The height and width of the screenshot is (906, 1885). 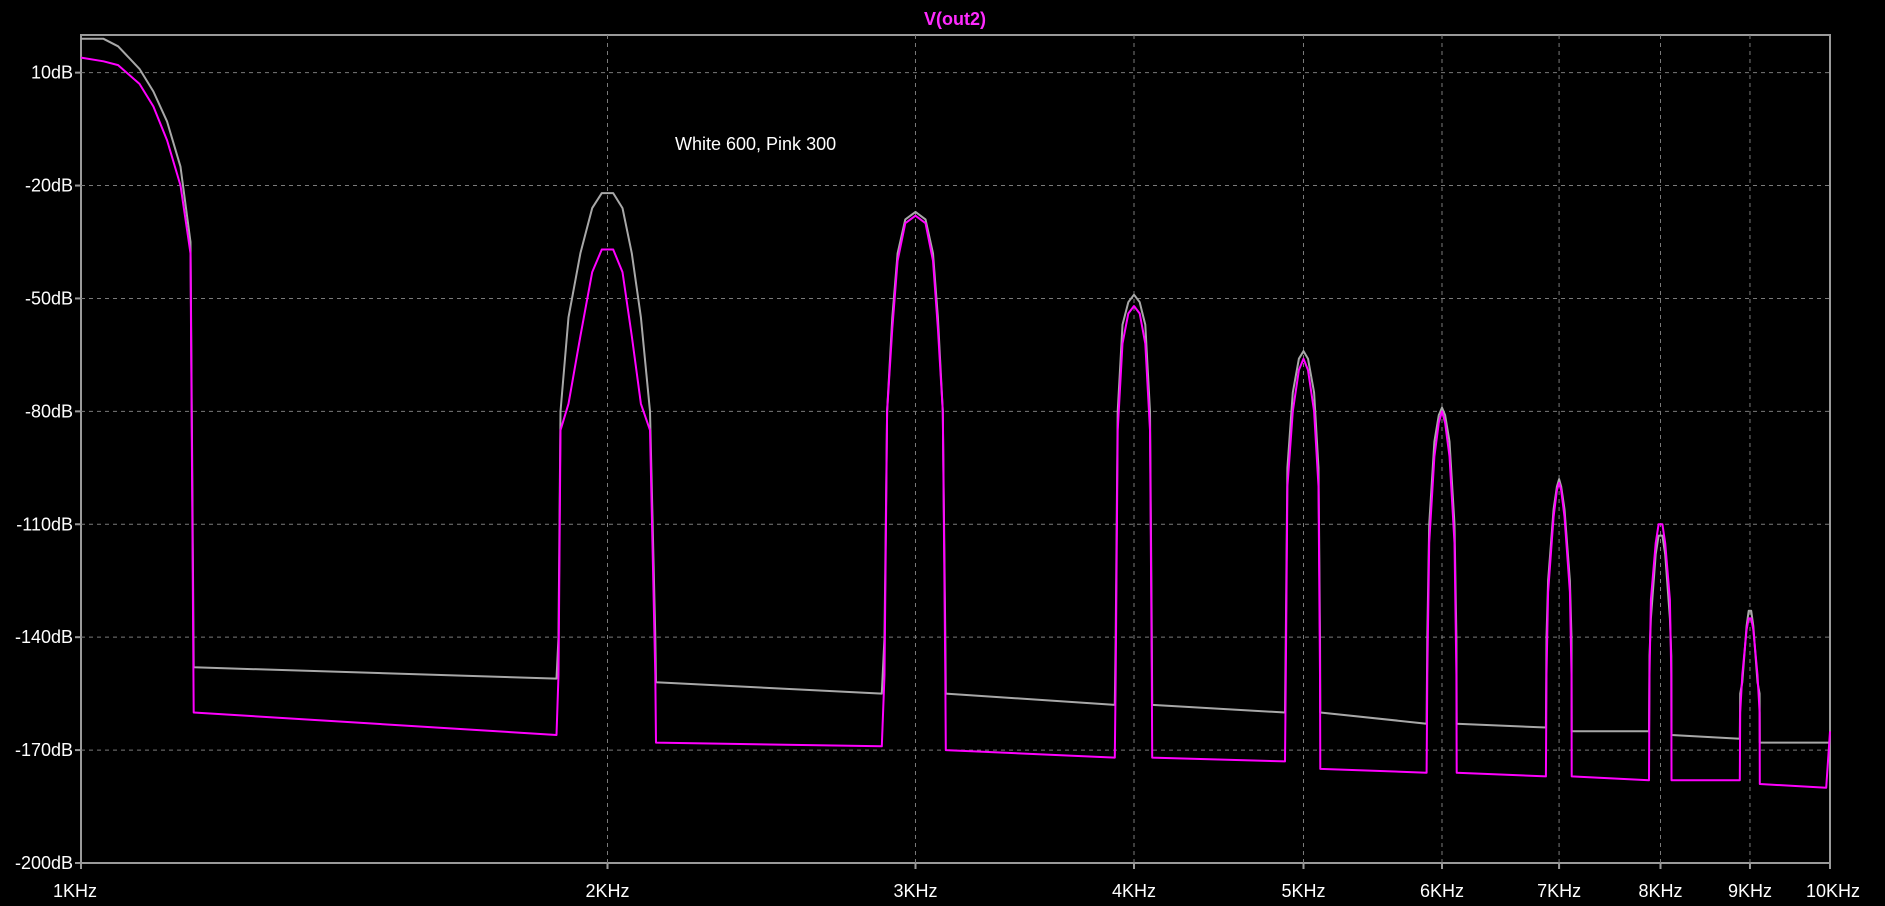 I want to click on x-tick-label: 8KHz, so click(x=1660, y=891).